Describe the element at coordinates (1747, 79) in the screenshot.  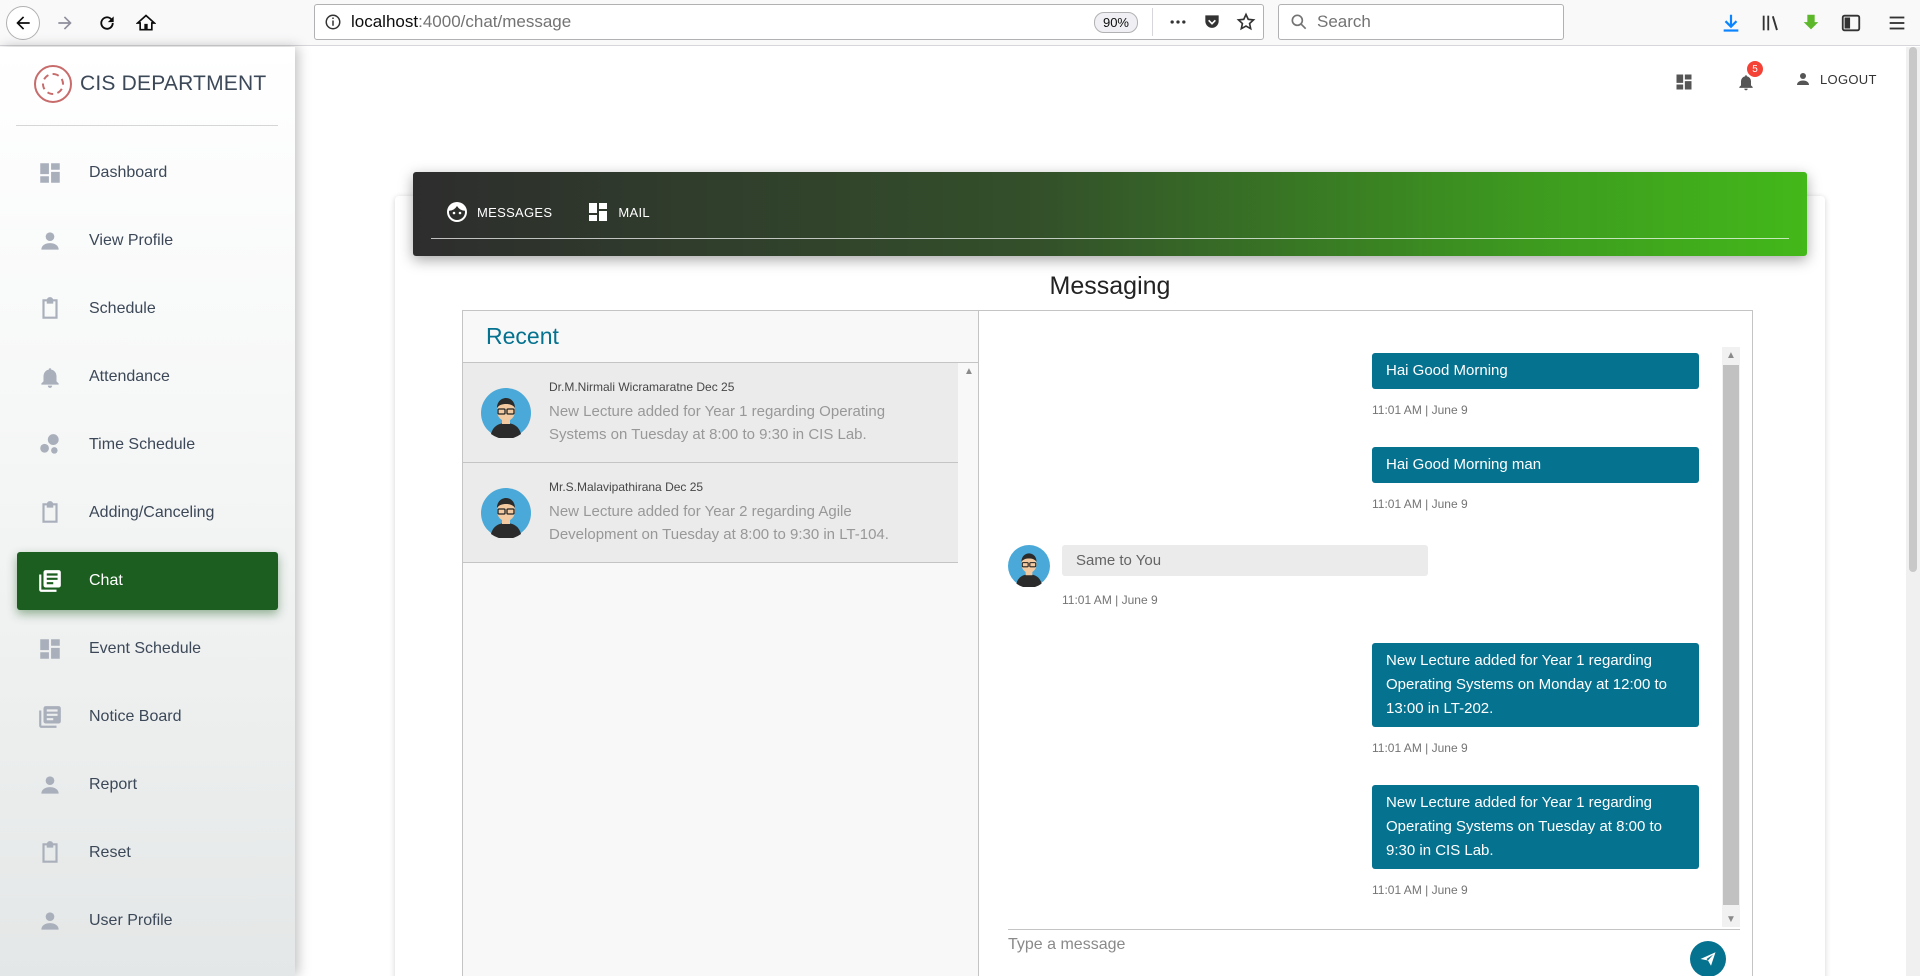
I see `notifications-button: 5` at that location.